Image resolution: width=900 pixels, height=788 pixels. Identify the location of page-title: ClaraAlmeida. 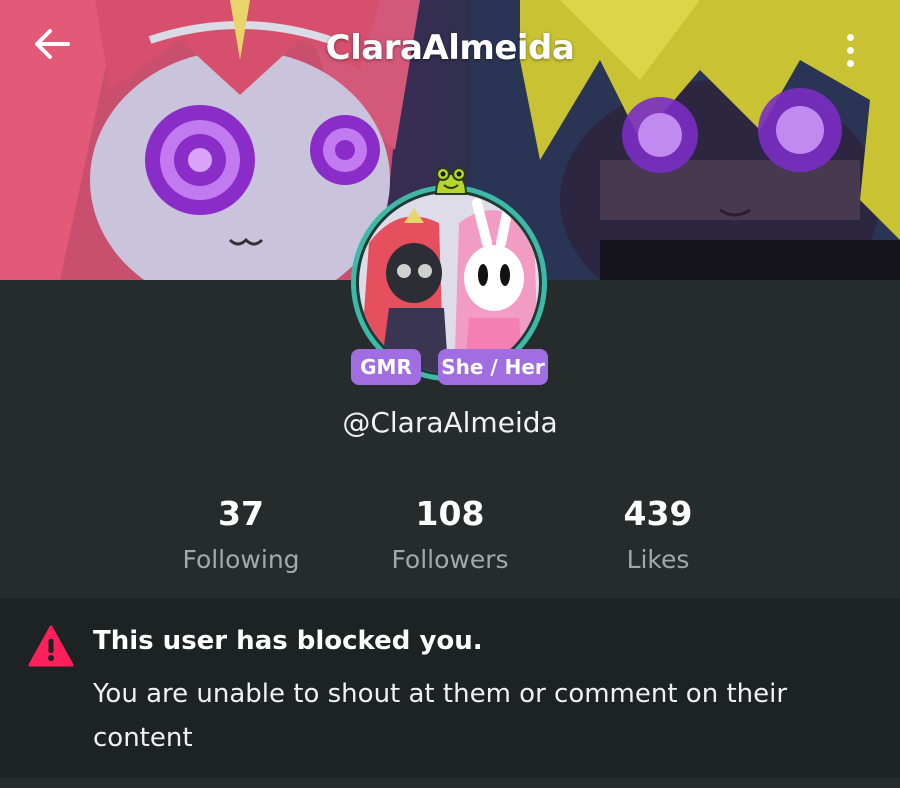
(450, 48).